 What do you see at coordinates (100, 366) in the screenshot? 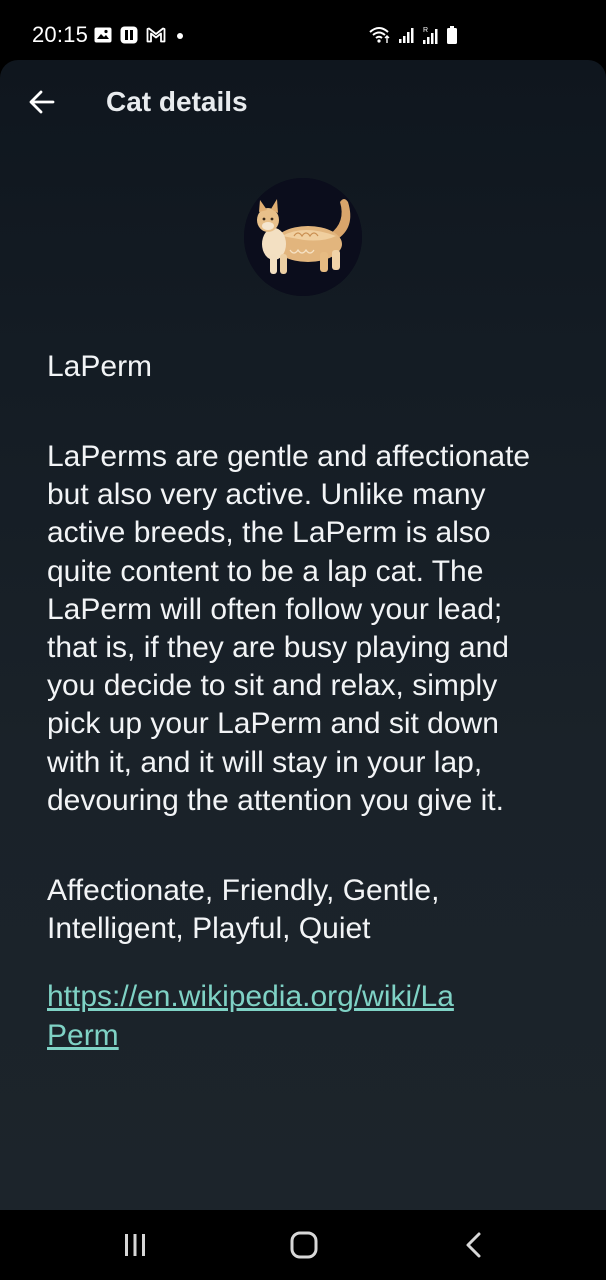
I see `breed-name: LaPerm` at bounding box center [100, 366].